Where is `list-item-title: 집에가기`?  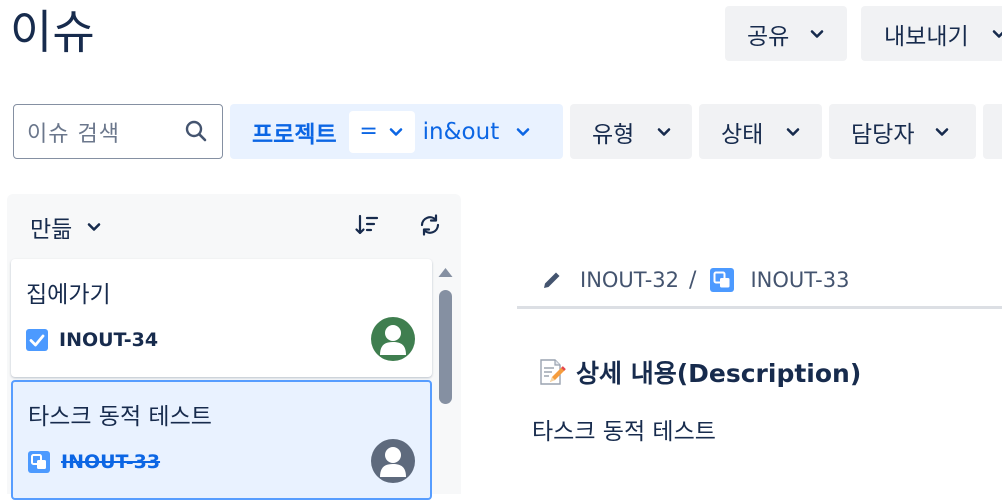 list-item-title: 집에가기 is located at coordinates (68, 295).